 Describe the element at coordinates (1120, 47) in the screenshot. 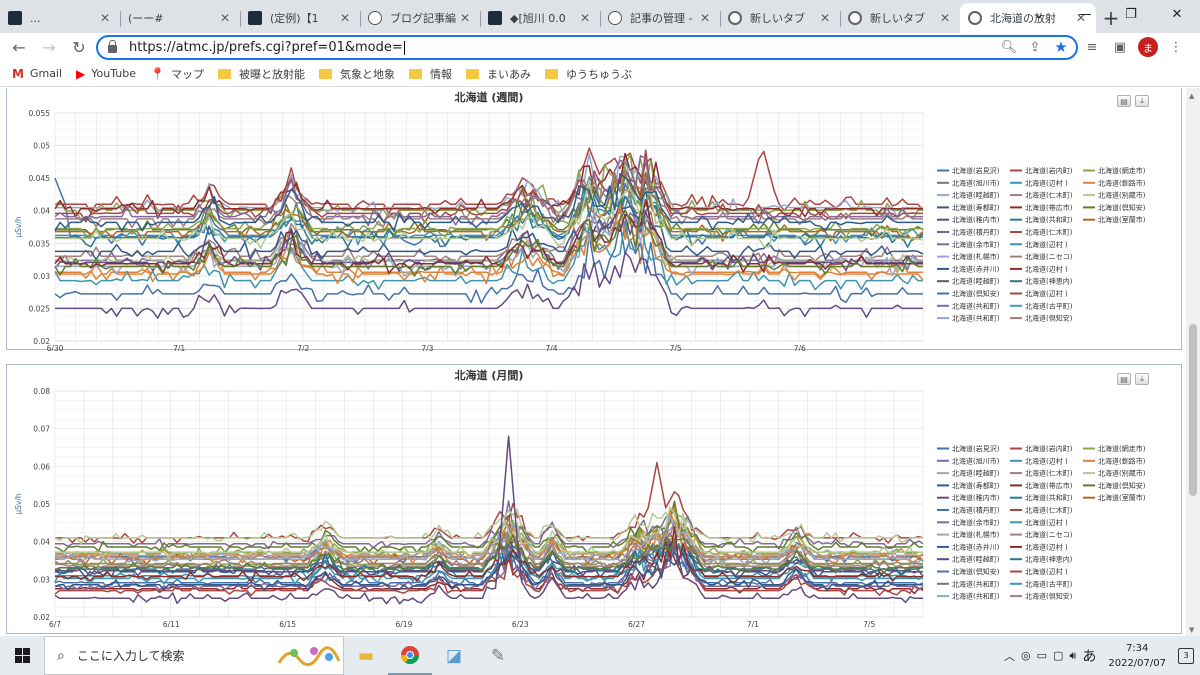

I see `side-panel-icon: ▣` at that location.